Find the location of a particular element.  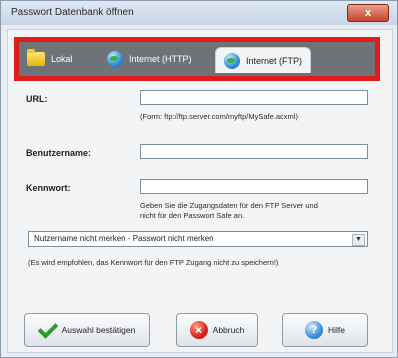

password-hint-line2: nicht für den Passwort Safe an. is located at coordinates (192, 215).